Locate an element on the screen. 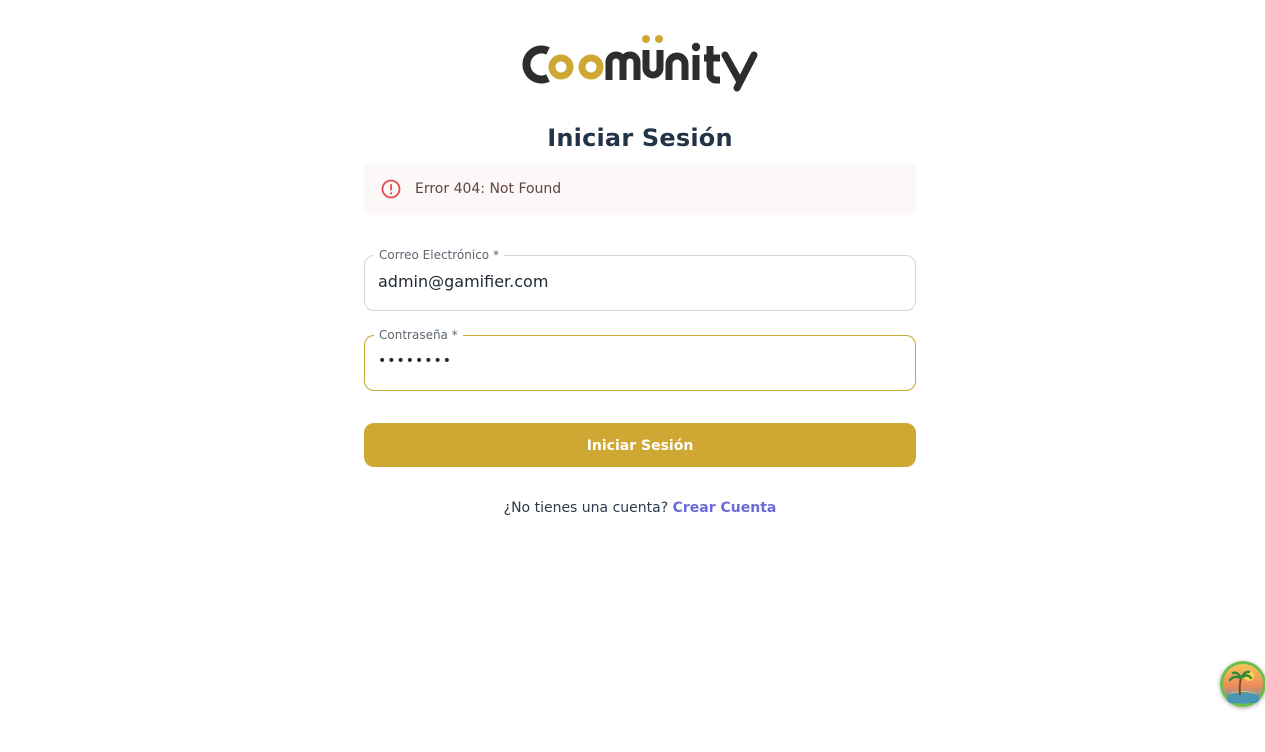 The image size is (1265, 752). error-circle-icon is located at coordinates (391, 189).